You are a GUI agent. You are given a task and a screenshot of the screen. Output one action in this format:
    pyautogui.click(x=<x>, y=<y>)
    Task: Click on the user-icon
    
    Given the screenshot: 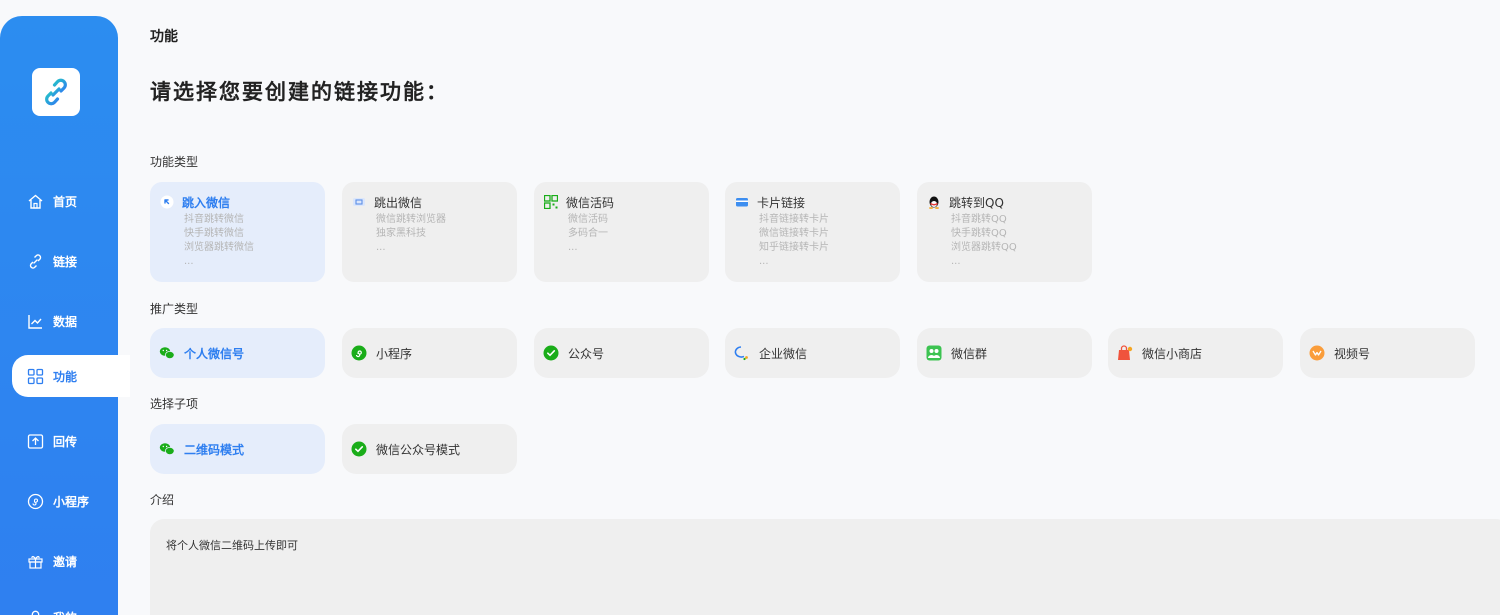 What is the action you would take?
    pyautogui.click(x=35, y=612)
    